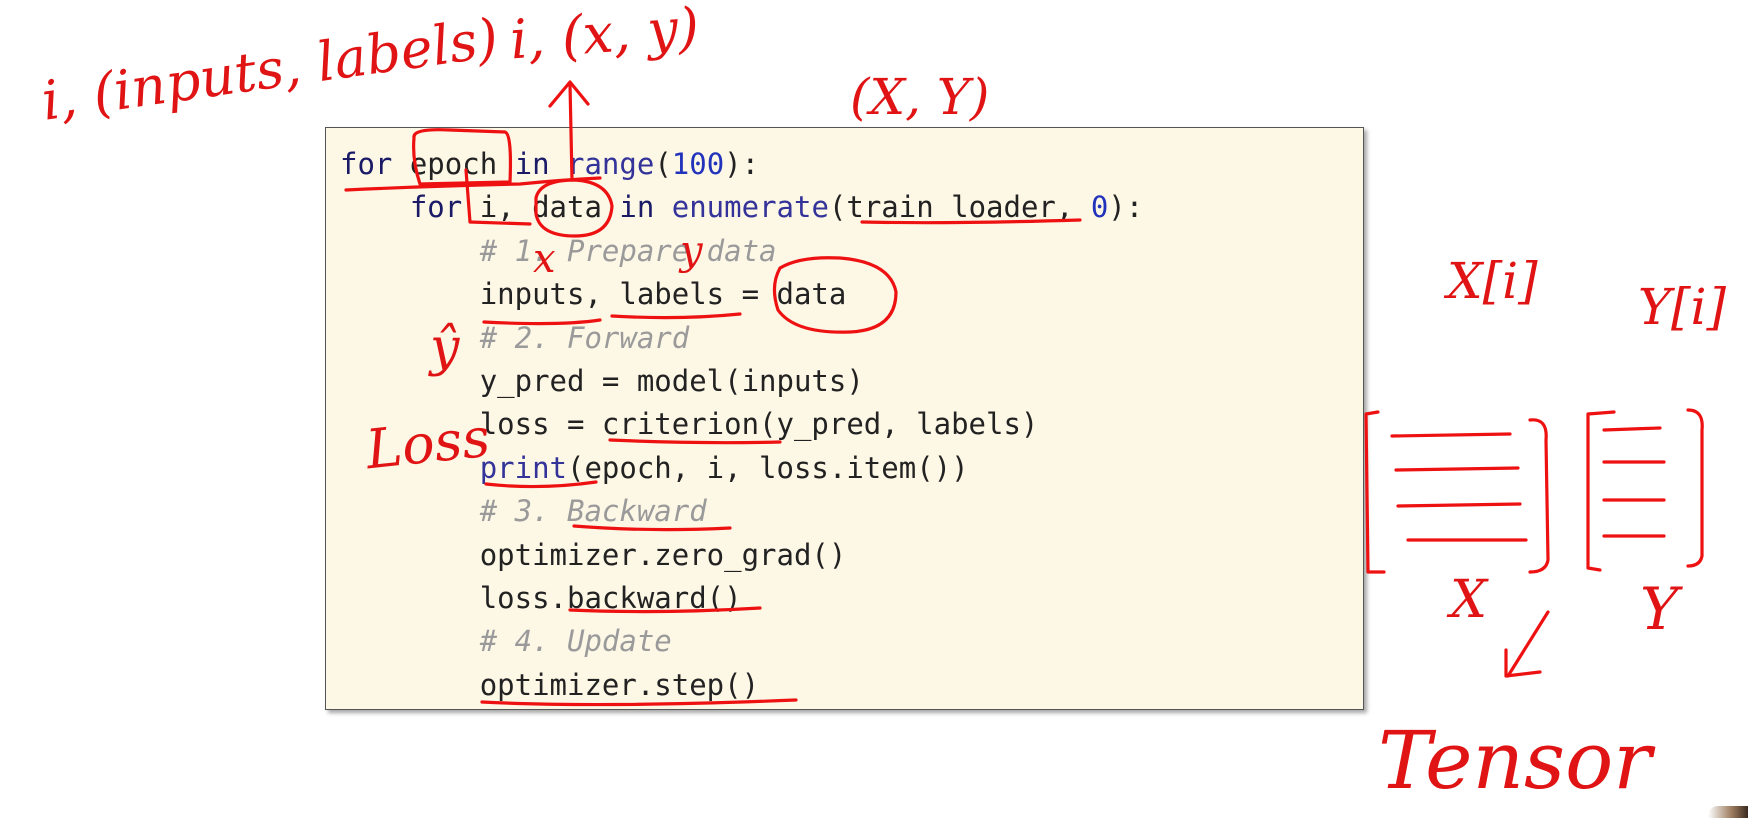 Image resolution: width=1748 pixels, height=818 pixels. Describe the element at coordinates (1601, 491) in the screenshot. I see `y-bracket-left` at that location.